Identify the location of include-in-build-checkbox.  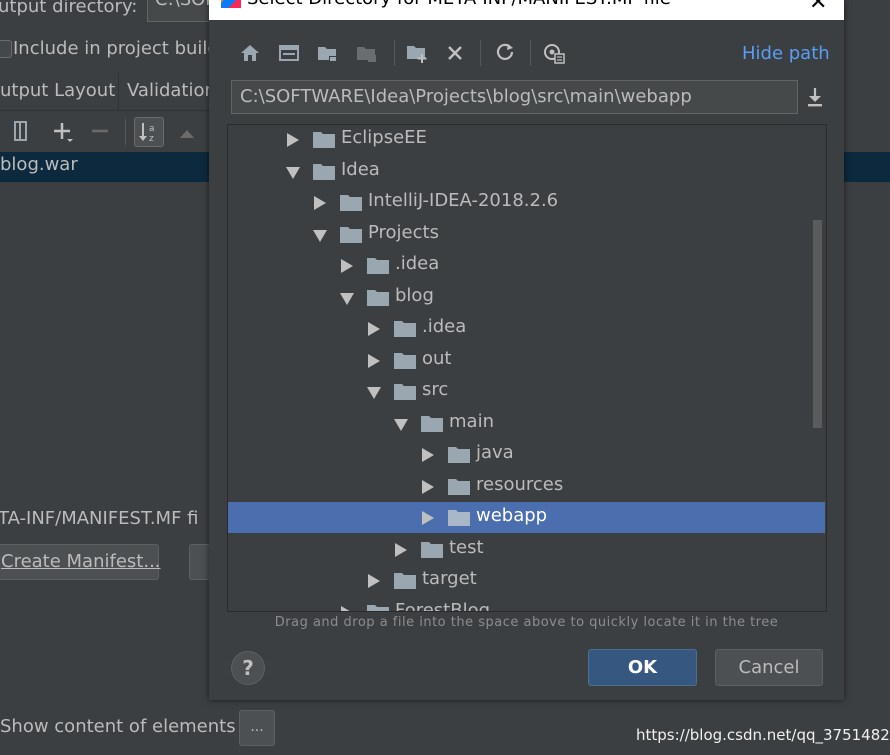
(6, 49).